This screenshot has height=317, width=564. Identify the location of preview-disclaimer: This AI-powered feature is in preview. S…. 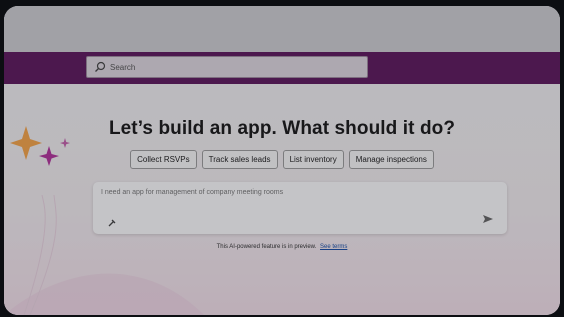
(282, 247).